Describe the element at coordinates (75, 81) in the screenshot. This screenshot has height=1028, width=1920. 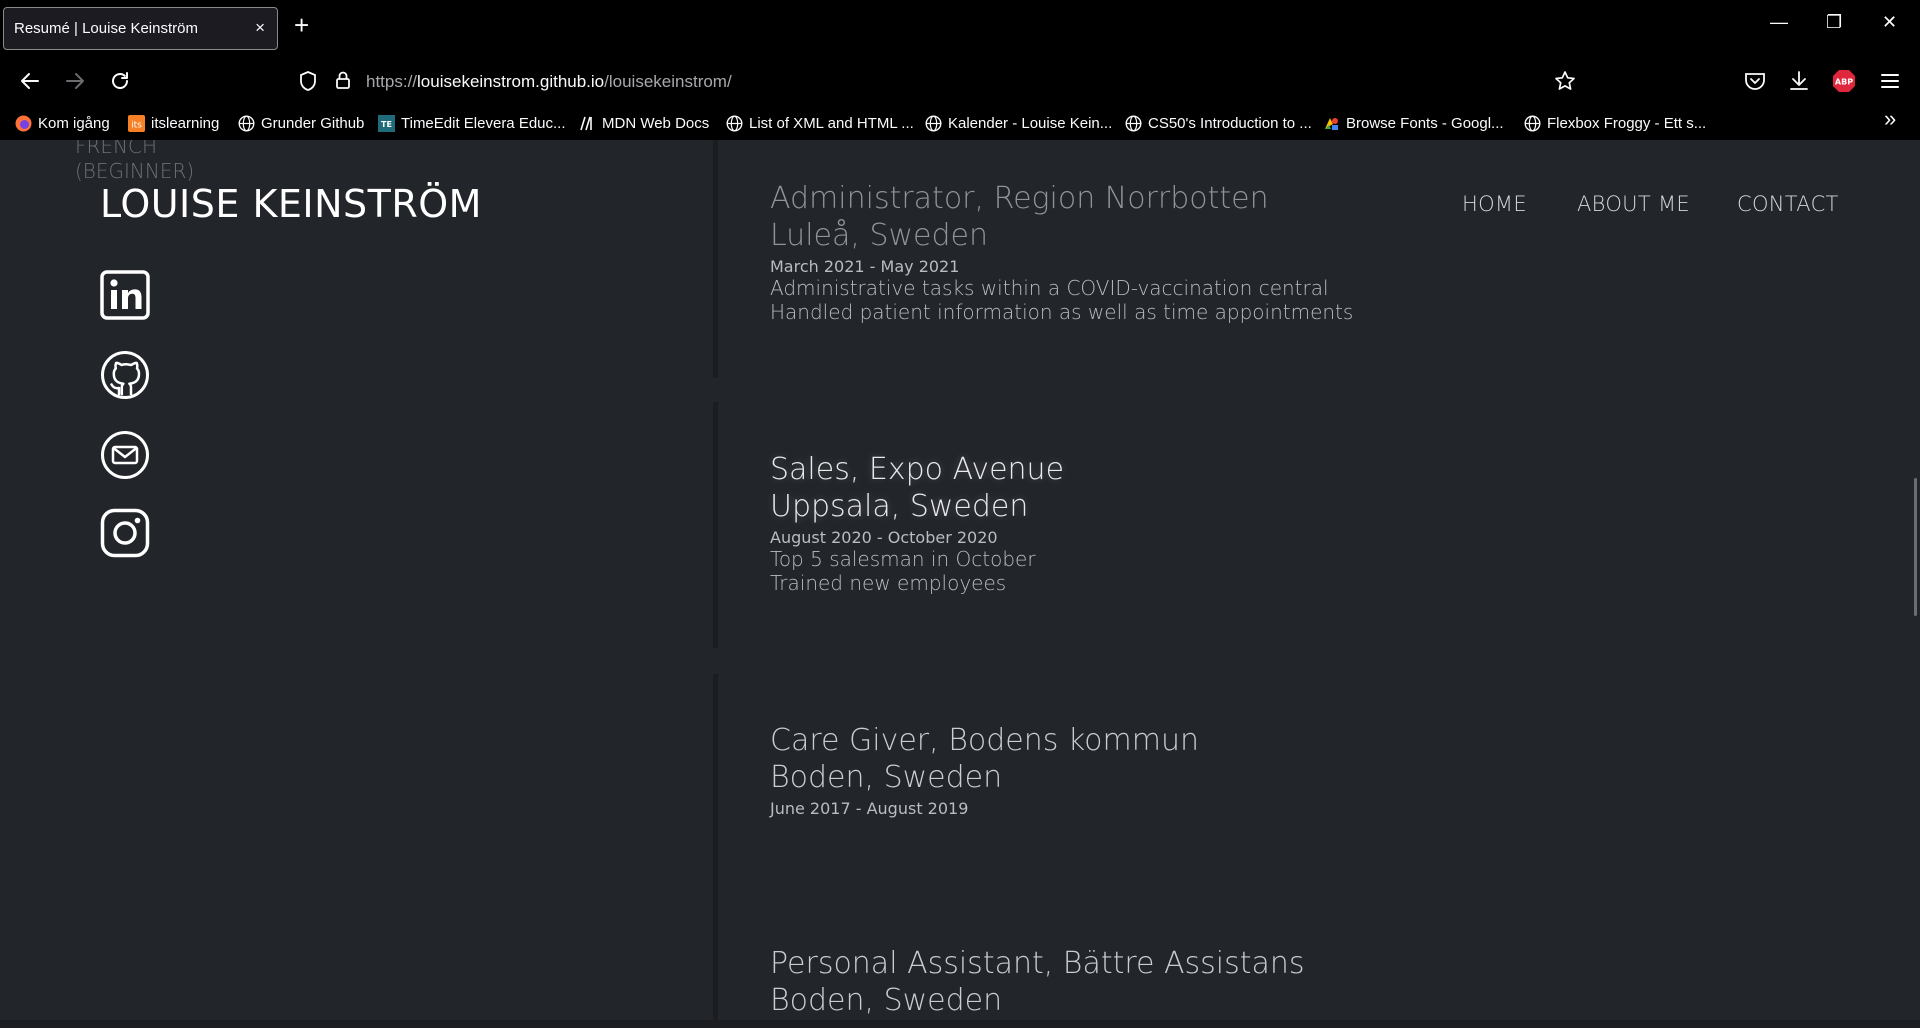
I see `forward-arrow-icon` at that location.